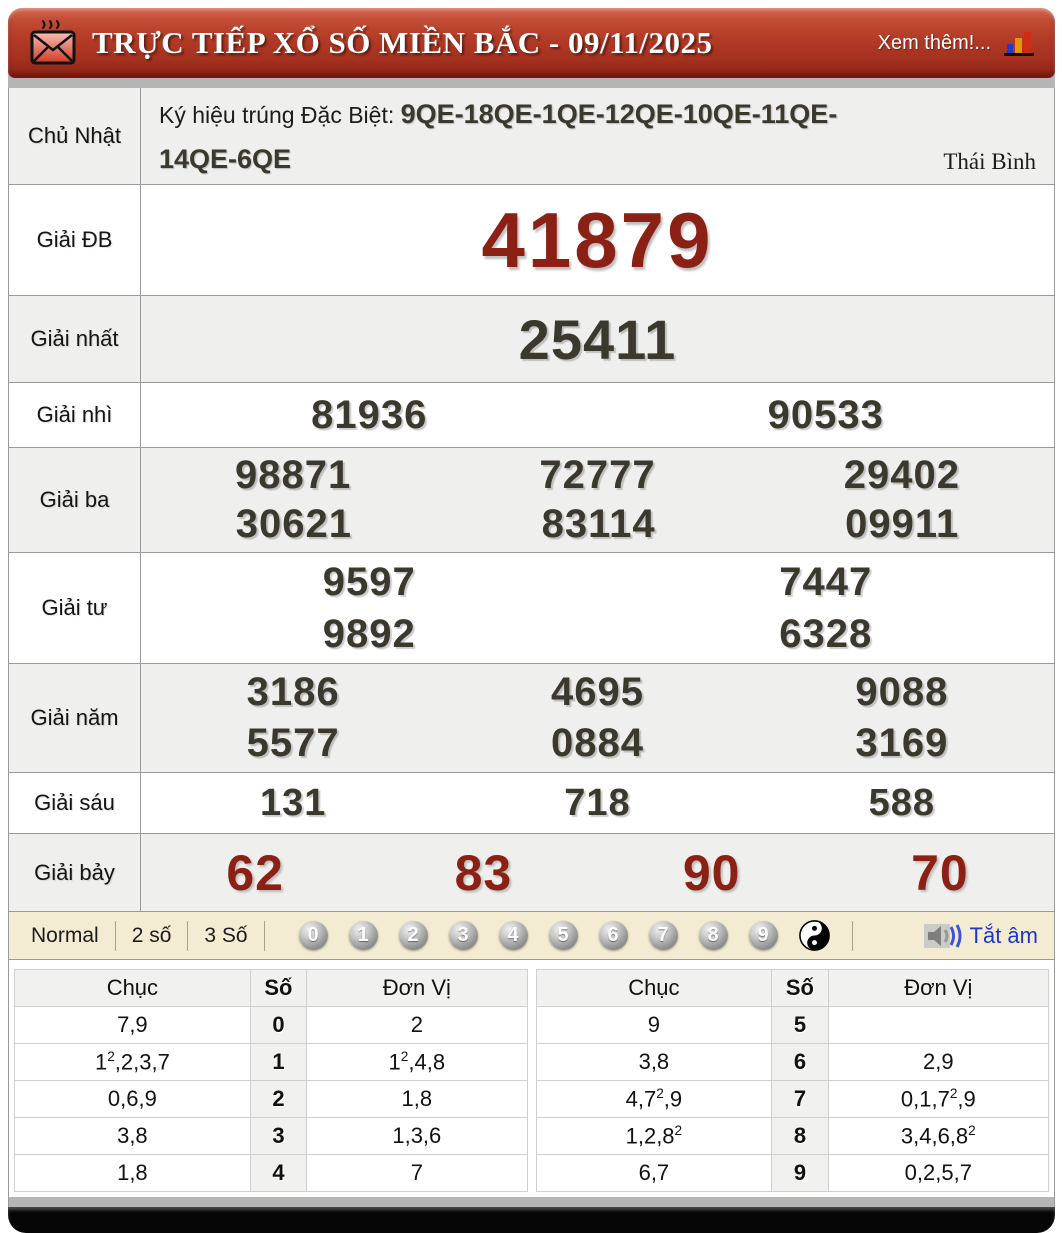 The width and height of the screenshot is (1062, 1233). Describe the element at coordinates (902, 802) in the screenshot. I see `prize-number: 588` at that location.